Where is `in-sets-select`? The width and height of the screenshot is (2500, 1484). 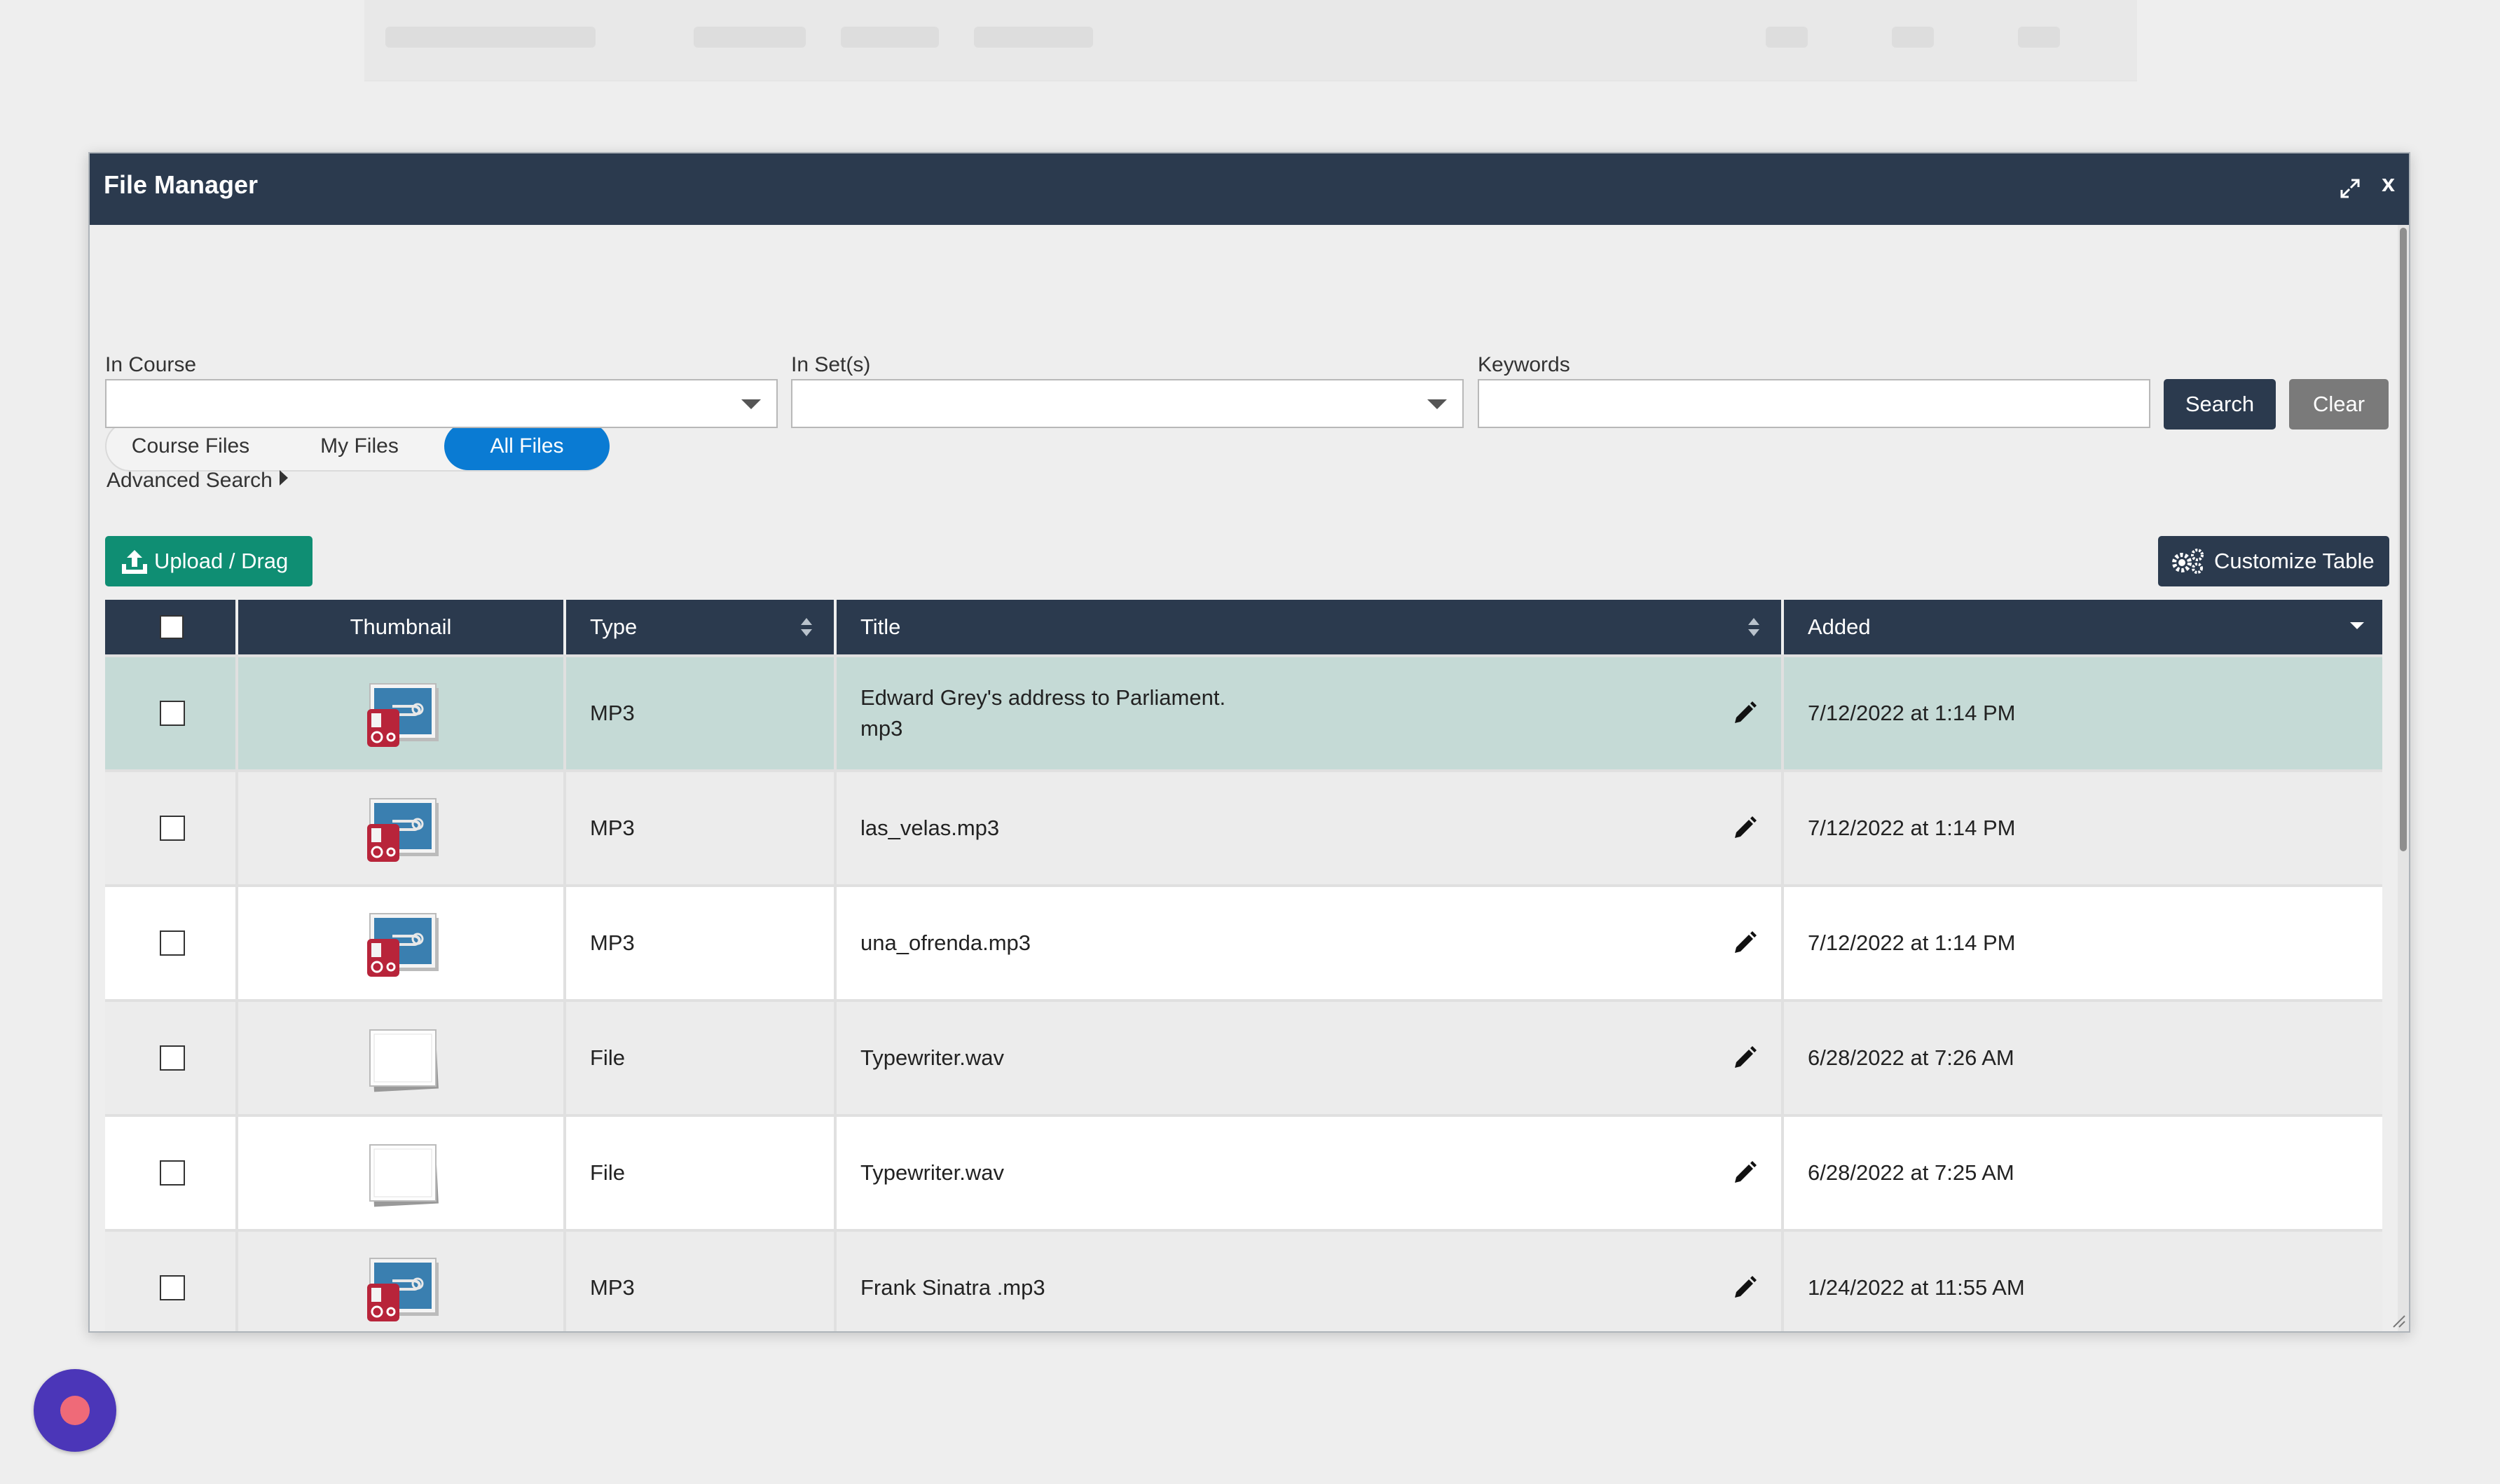
in-sets-select is located at coordinates (1127, 403).